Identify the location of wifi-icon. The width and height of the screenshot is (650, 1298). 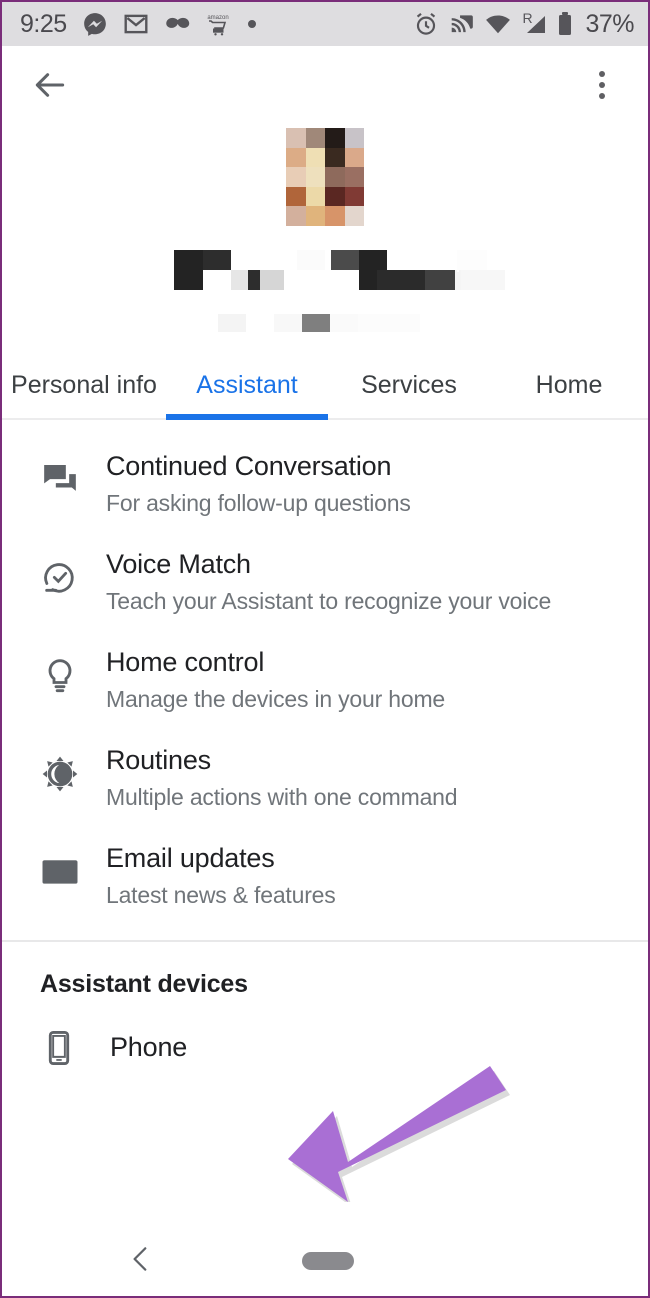
(498, 24).